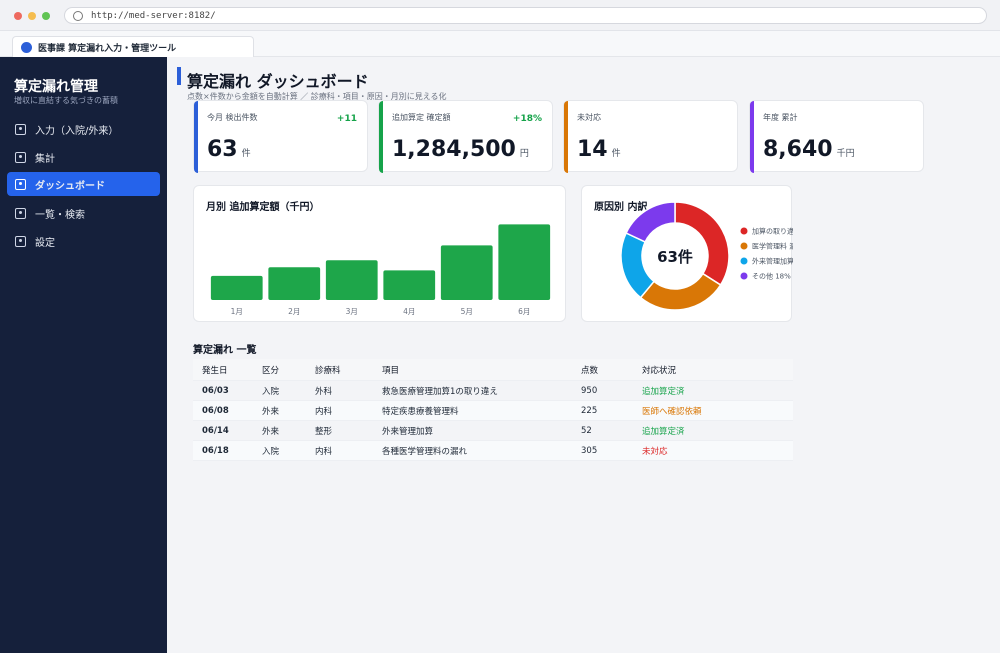  Describe the element at coordinates (379, 253) in the screenshot. I see `monthly-bar-chart-panel: 月別 追加算定額（千円） 1月 2月 3月 4月 5月 6月` at that location.